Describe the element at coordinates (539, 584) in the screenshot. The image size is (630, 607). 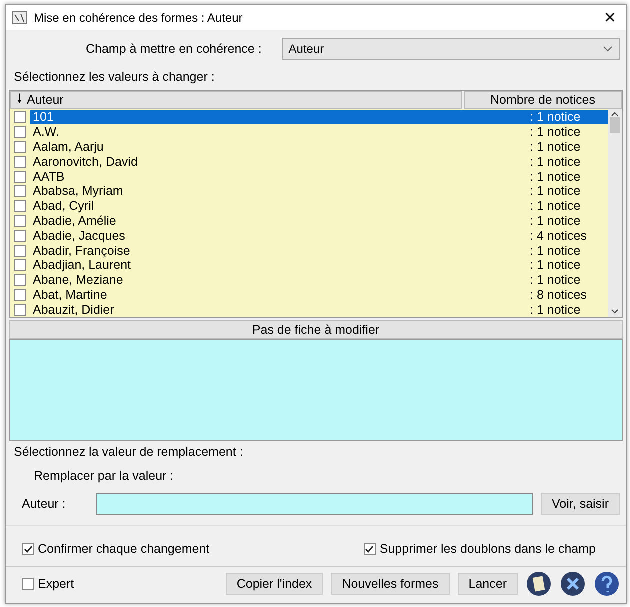
I see `notebook-icon` at that location.